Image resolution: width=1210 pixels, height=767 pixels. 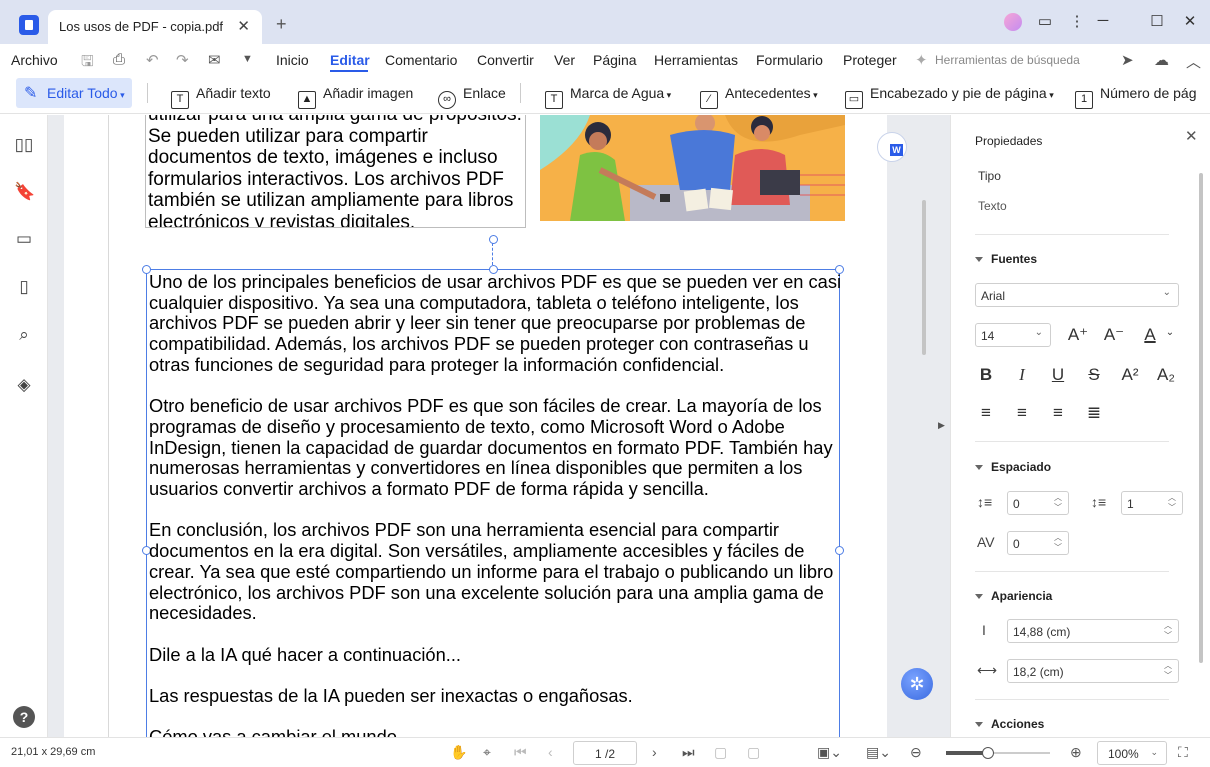 What do you see at coordinates (720, 752) in the screenshot?
I see `fit-page-icon: ▢` at bounding box center [720, 752].